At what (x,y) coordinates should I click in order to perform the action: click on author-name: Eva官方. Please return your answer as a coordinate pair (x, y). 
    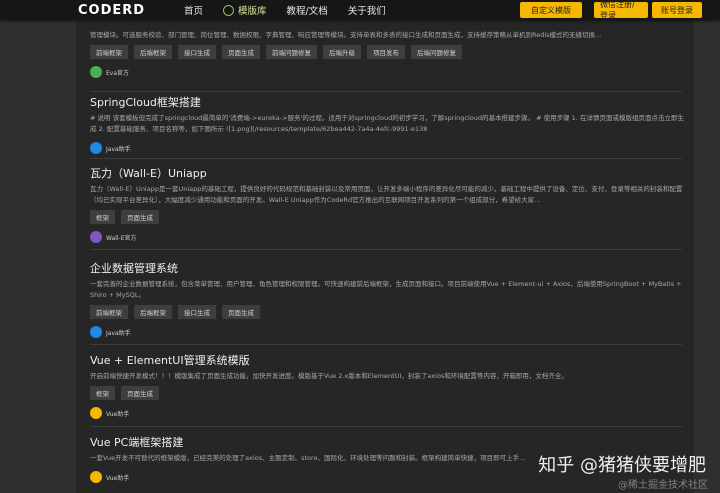
    Looking at the image, I should click on (118, 73).